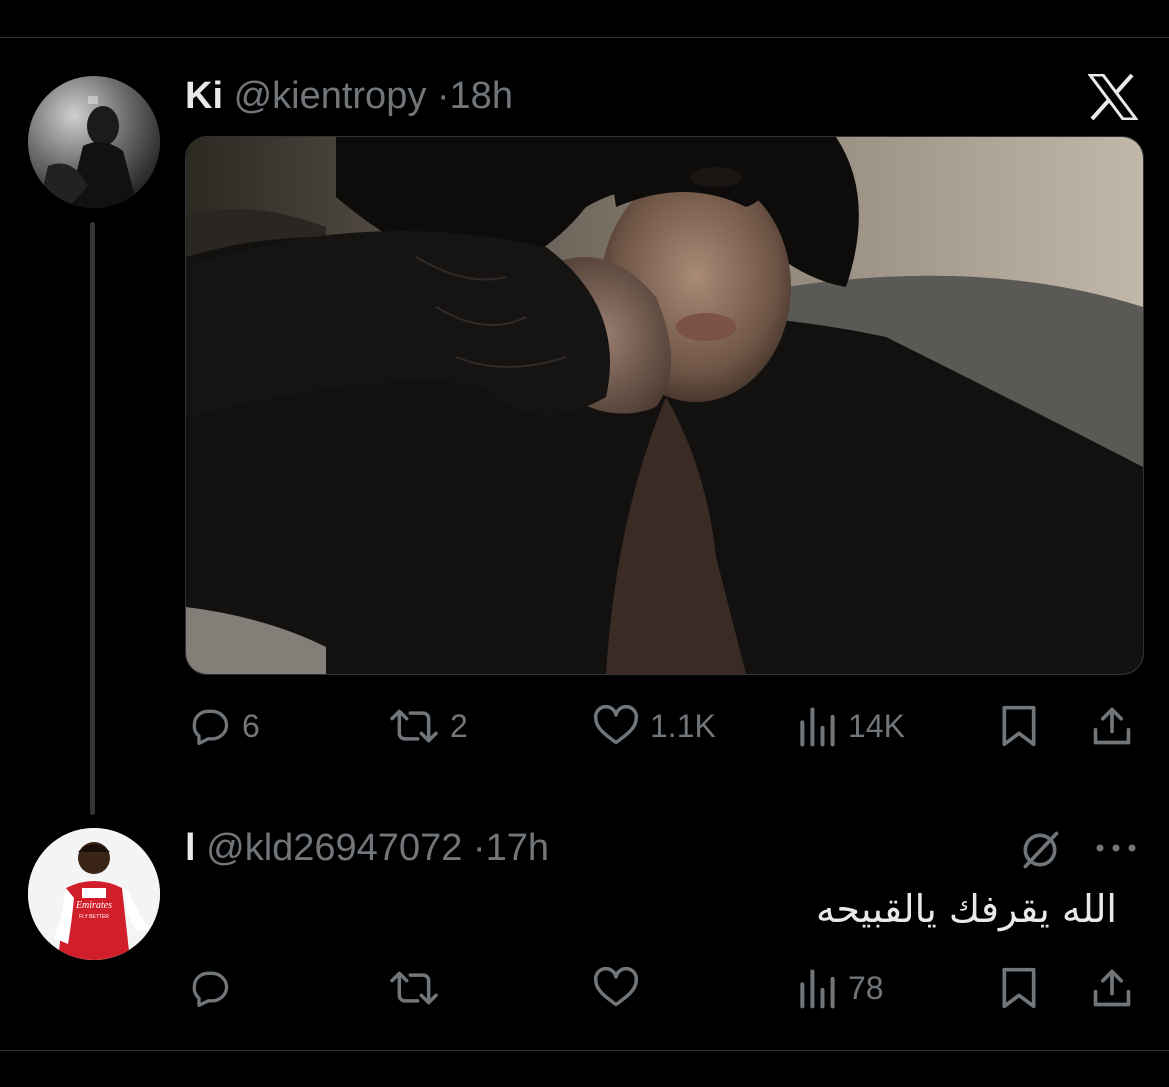 Image resolution: width=1169 pixels, height=1087 pixels. Describe the element at coordinates (840, 988) in the screenshot. I see `reply-views-button: 78` at that location.